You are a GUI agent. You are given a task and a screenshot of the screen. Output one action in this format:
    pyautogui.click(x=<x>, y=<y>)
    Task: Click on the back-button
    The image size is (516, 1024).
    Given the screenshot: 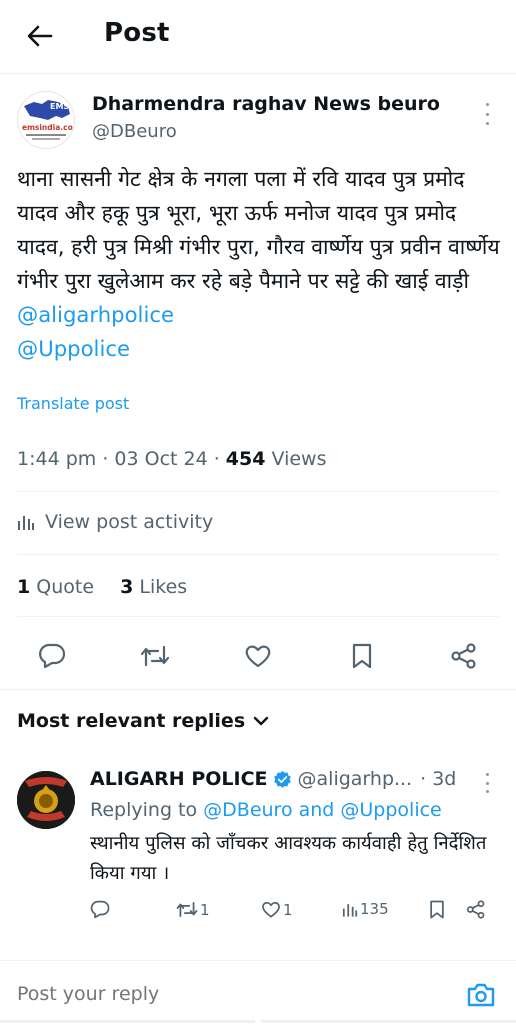 What is the action you would take?
    pyautogui.click(x=40, y=36)
    